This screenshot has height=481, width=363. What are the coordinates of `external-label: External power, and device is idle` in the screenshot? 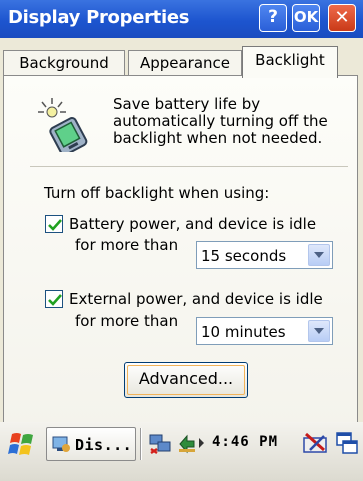 It's located at (196, 299).